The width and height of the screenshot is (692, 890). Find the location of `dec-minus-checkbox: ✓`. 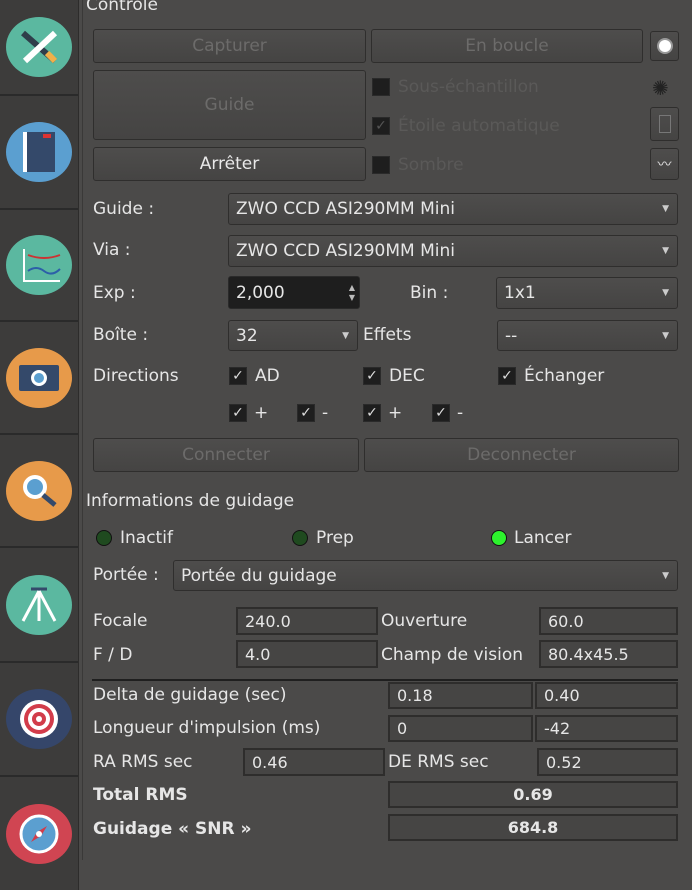

dec-minus-checkbox: ✓ is located at coordinates (441, 413).